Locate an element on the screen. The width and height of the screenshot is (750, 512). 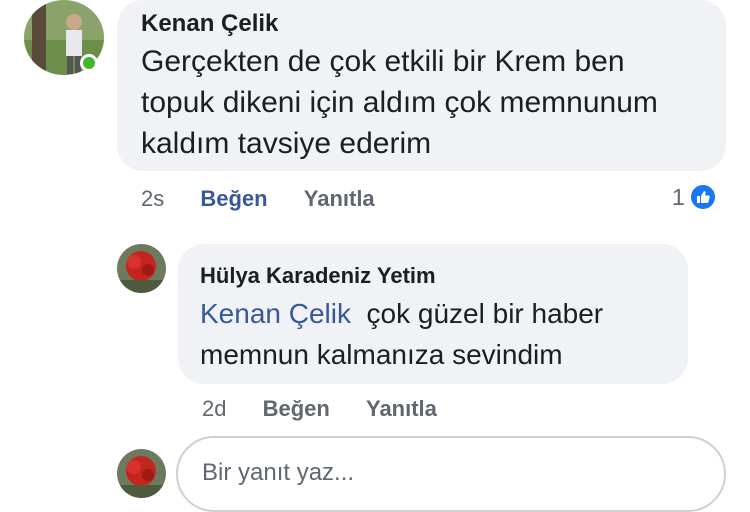
comment-text-line: memnun kalmanıza sevindim is located at coordinates (381, 354).